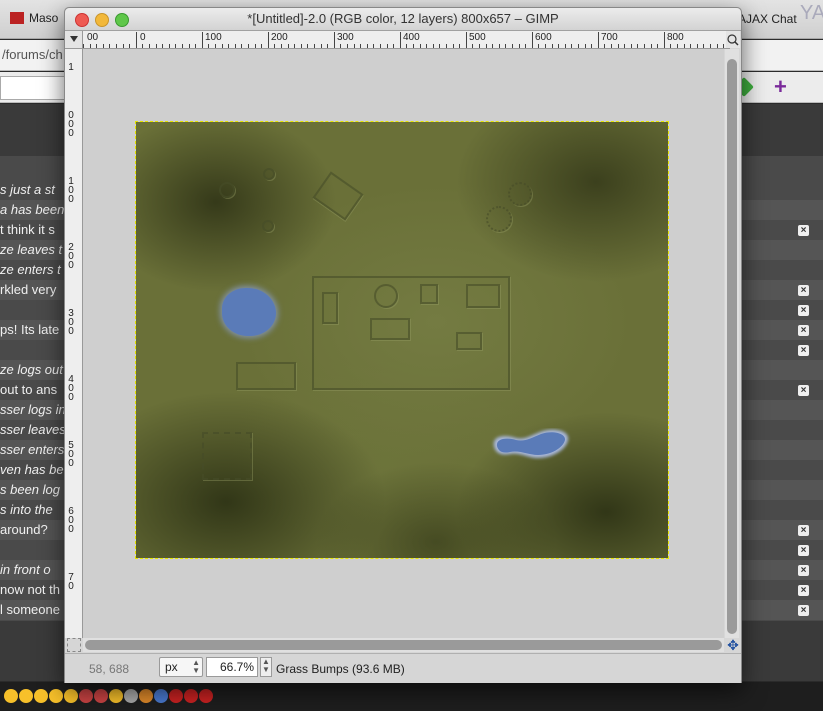 This screenshot has height=711, width=823. I want to click on vertical-scrollbar, so click(732, 343).